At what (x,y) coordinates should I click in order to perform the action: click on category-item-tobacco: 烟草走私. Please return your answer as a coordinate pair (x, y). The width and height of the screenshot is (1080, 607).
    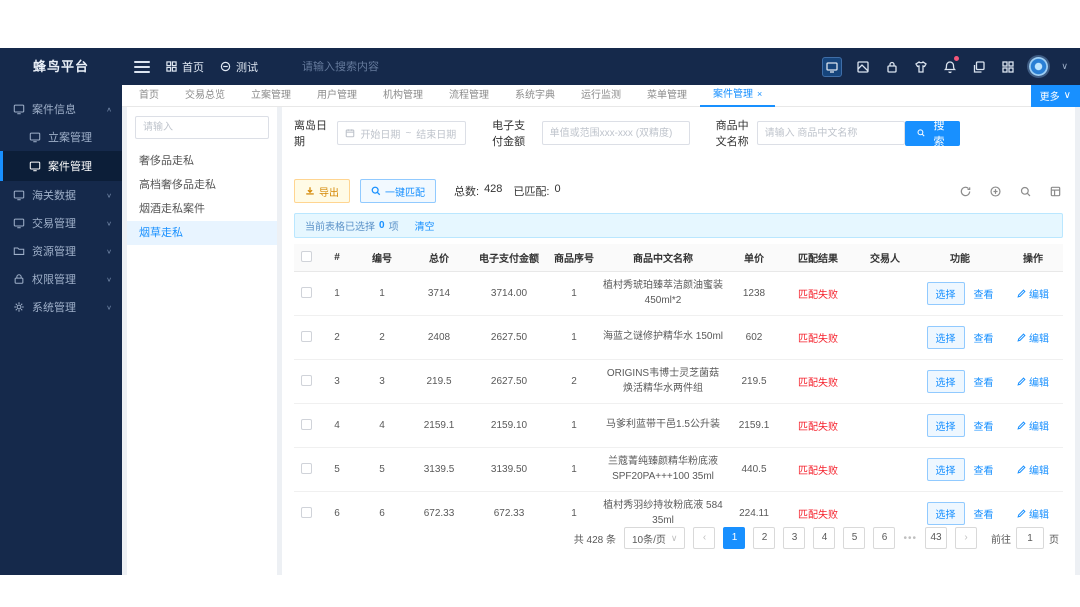
    Looking at the image, I should click on (202, 233).